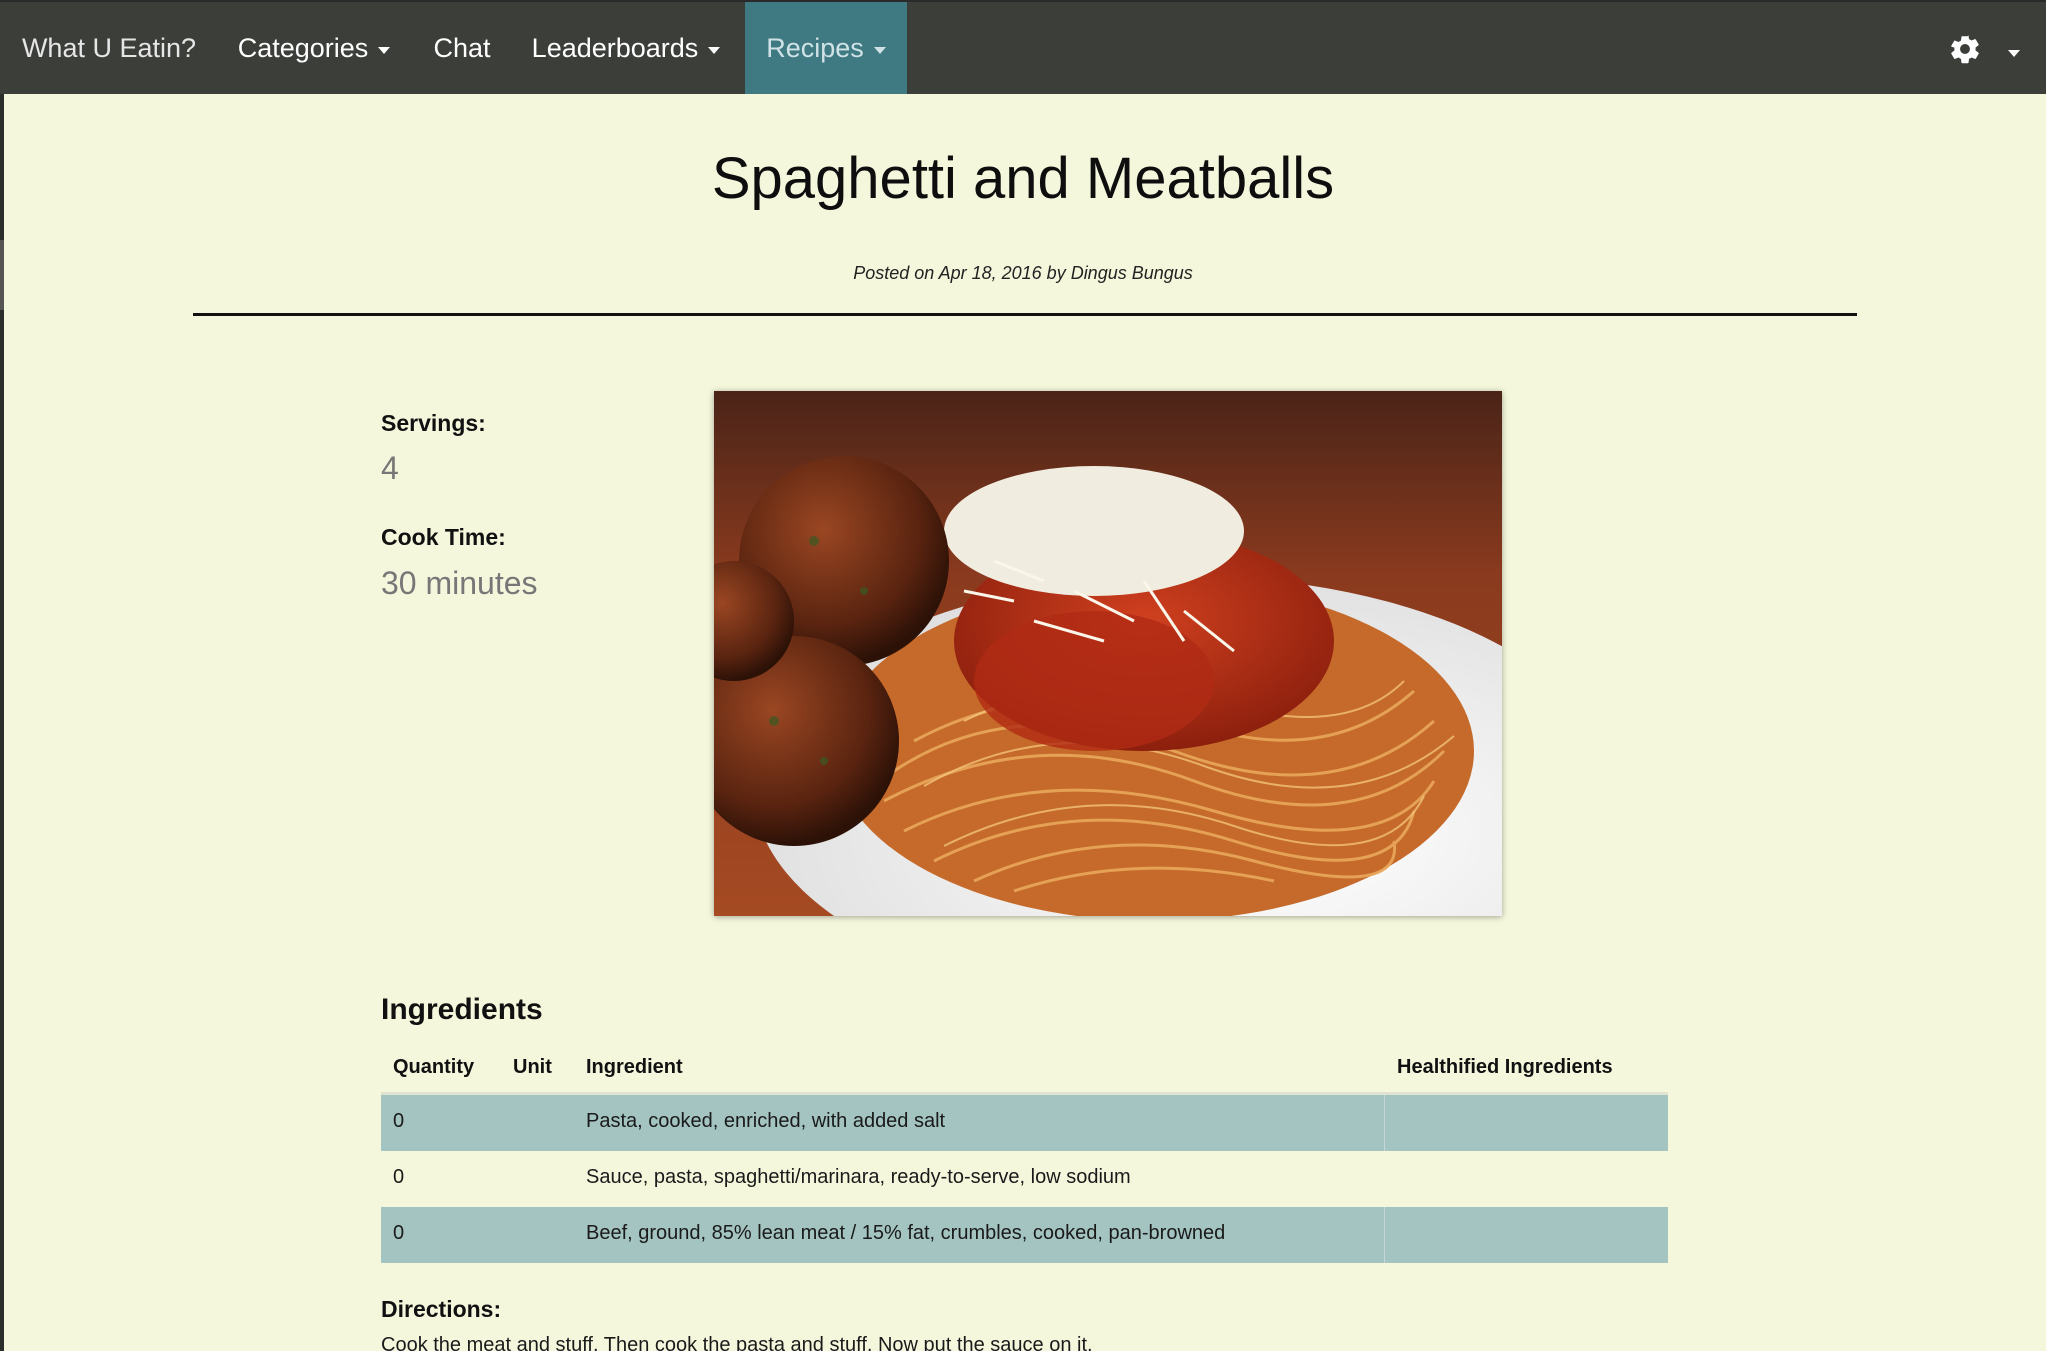  Describe the element at coordinates (433, 423) in the screenshot. I see `servings-label: Servings:` at that location.